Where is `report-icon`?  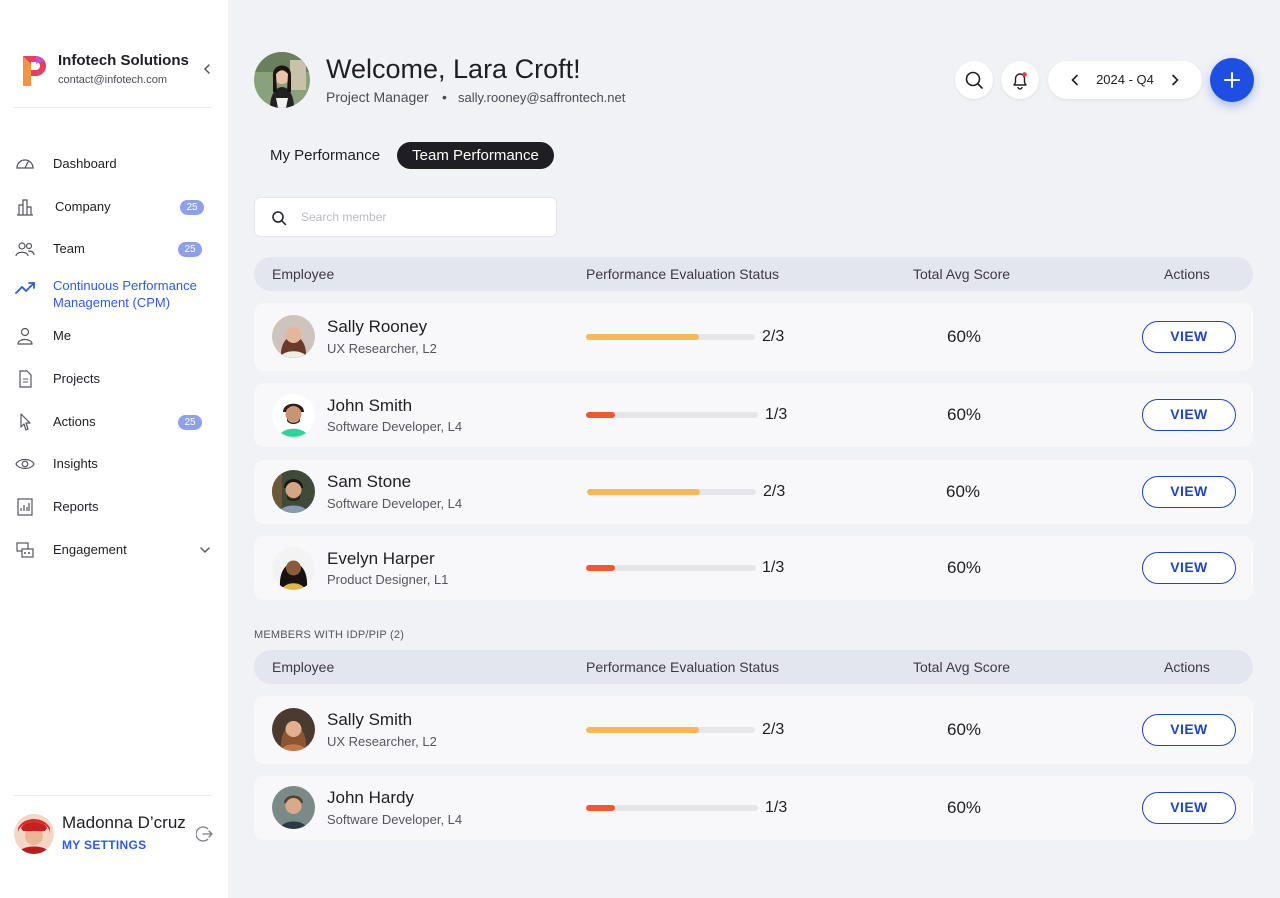
report-icon is located at coordinates (25, 507).